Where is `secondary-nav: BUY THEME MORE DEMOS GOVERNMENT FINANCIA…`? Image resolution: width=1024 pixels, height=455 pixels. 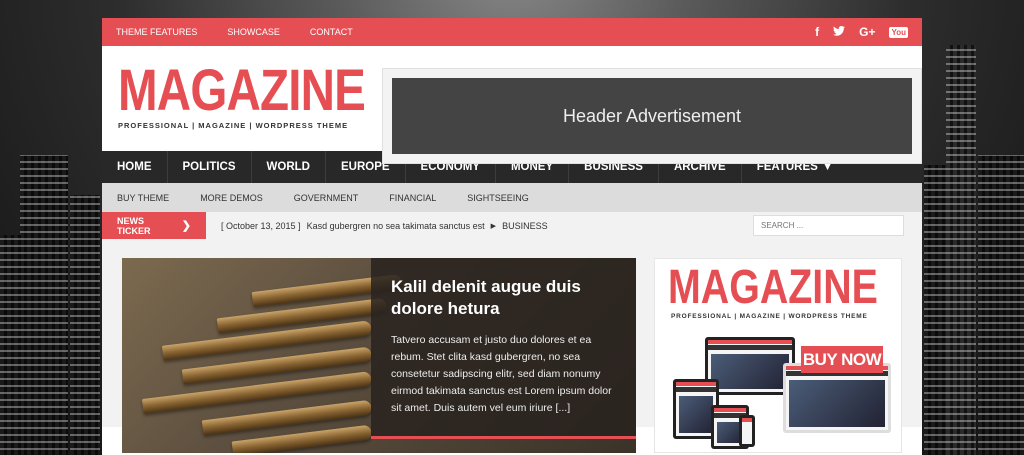 secondary-nav: BUY THEME MORE DEMOS GOVERNMENT FINANCIA… is located at coordinates (512, 197).